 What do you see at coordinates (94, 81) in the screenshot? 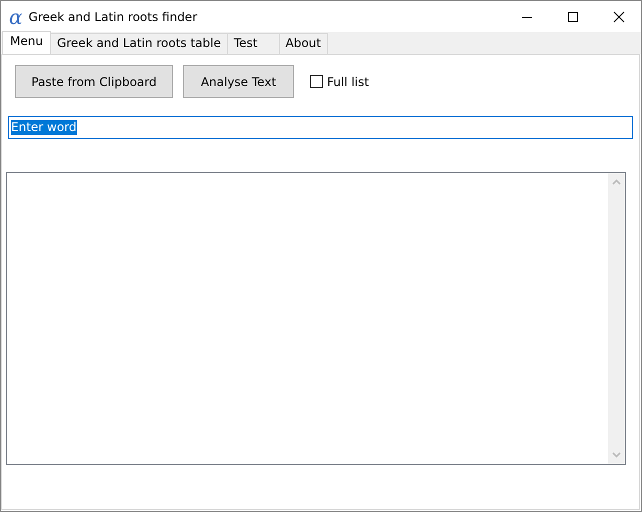
I see `action-button: Paste from Clipboard` at bounding box center [94, 81].